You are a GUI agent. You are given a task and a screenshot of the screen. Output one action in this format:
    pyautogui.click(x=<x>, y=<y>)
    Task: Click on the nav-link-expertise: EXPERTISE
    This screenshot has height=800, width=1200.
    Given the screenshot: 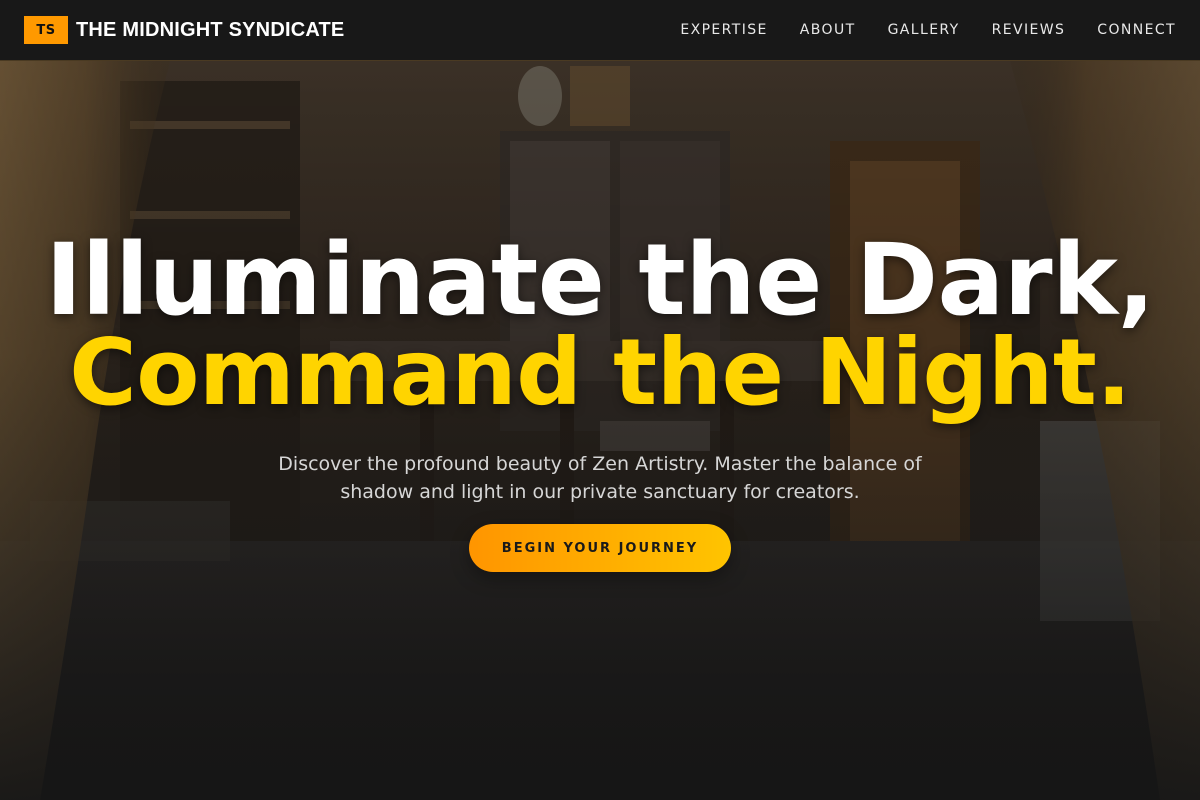 What is the action you would take?
    pyautogui.click(x=723, y=30)
    